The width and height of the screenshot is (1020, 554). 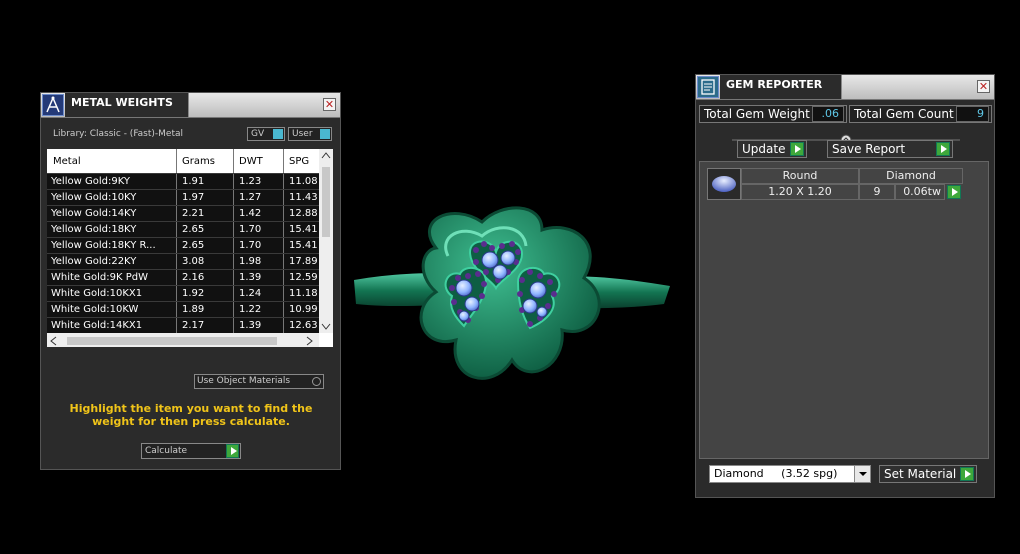 What do you see at coordinates (266, 134) in the screenshot?
I see `gv-toggle: GV` at bounding box center [266, 134].